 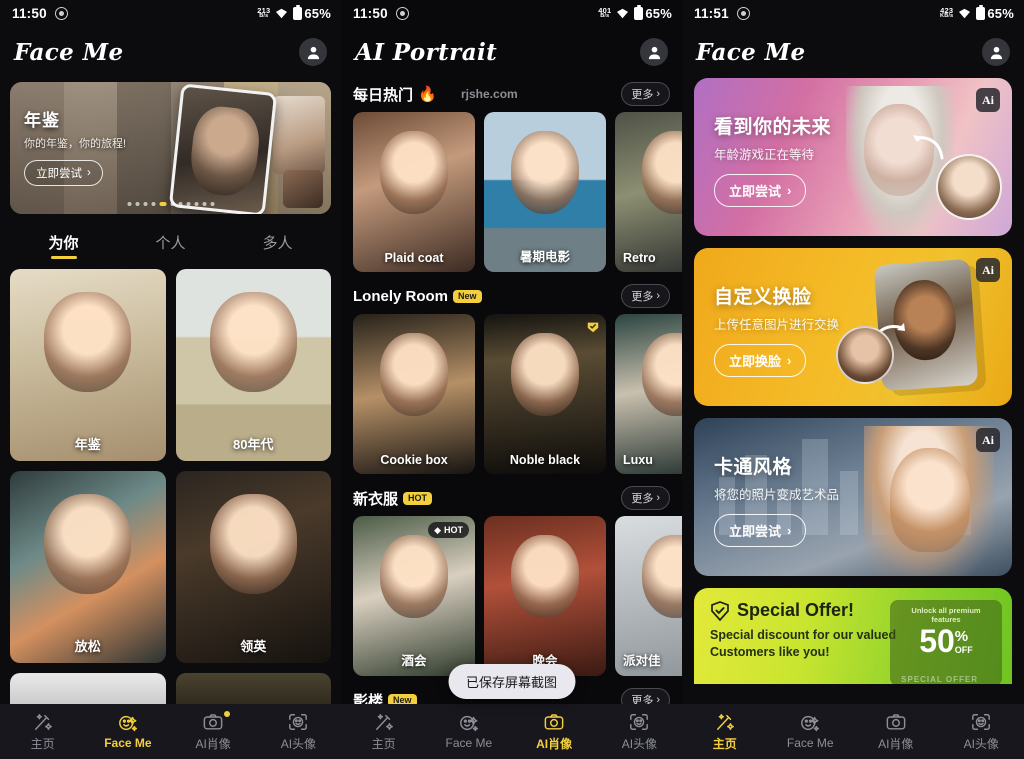 I want to click on banner-custom-face-swap: Ai 自定义换脸 上传任意图片进行交换 立即换脸 ›, so click(x=853, y=327).